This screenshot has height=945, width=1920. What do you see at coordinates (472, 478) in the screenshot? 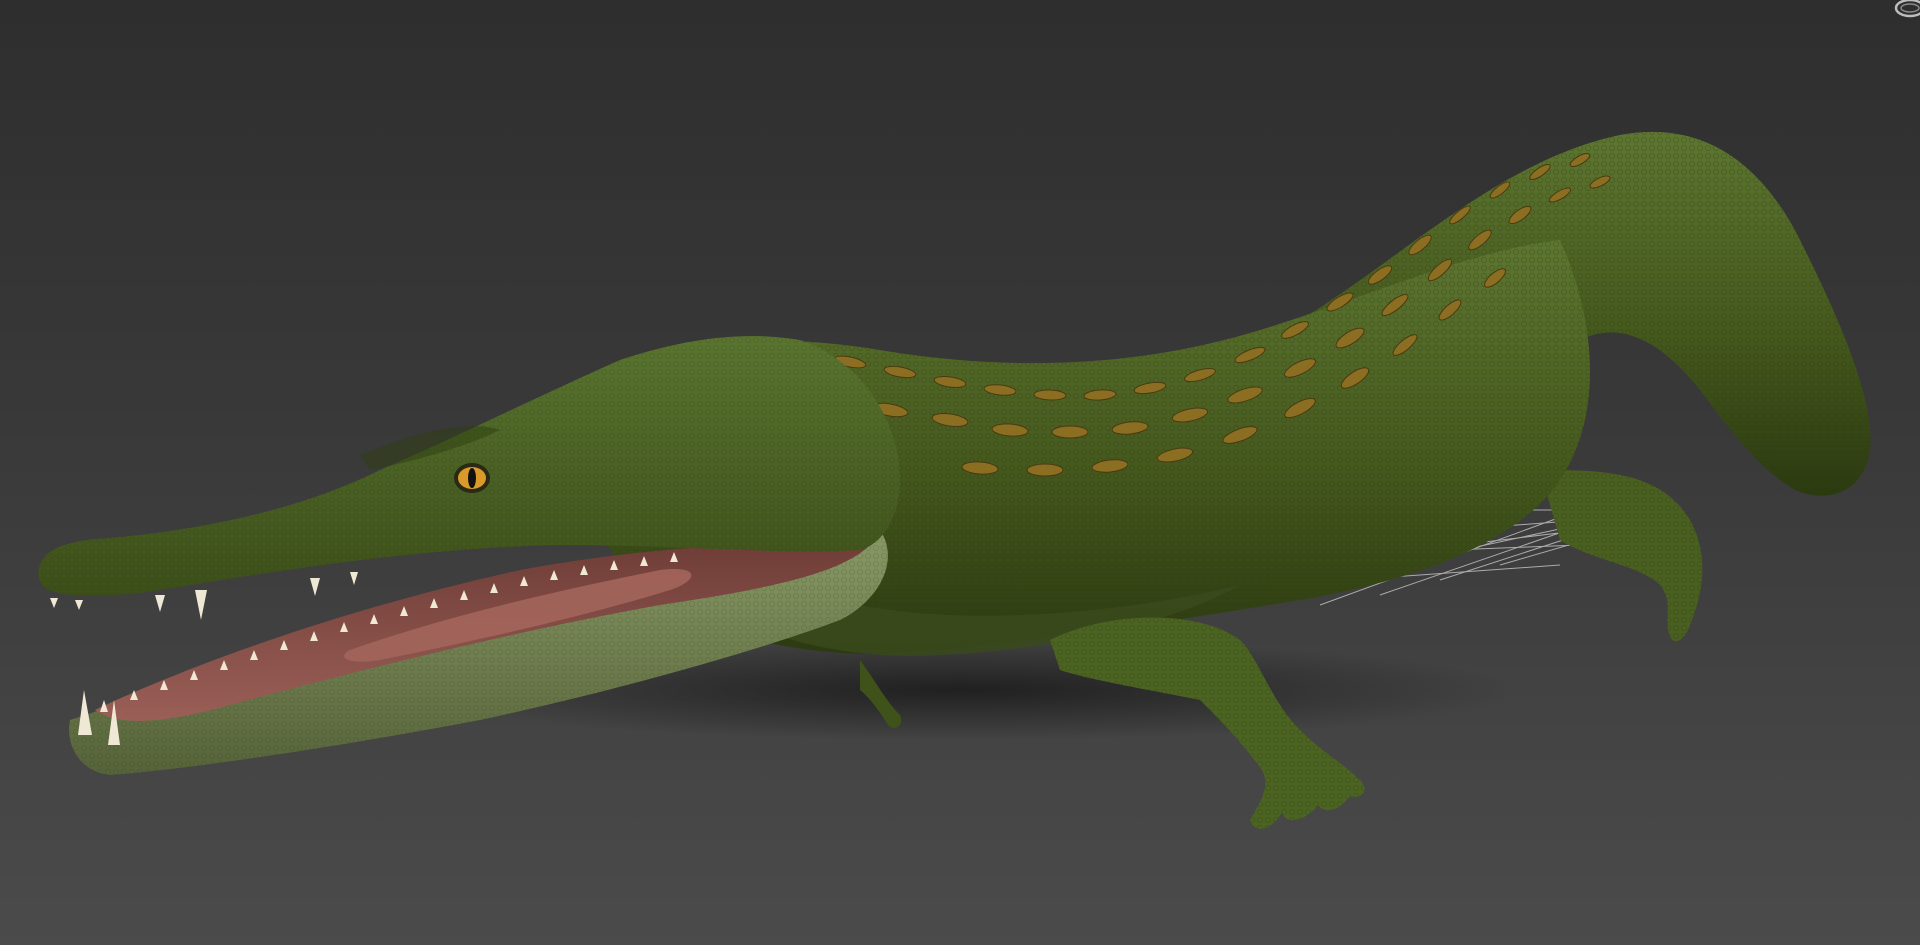
I see `eye` at bounding box center [472, 478].